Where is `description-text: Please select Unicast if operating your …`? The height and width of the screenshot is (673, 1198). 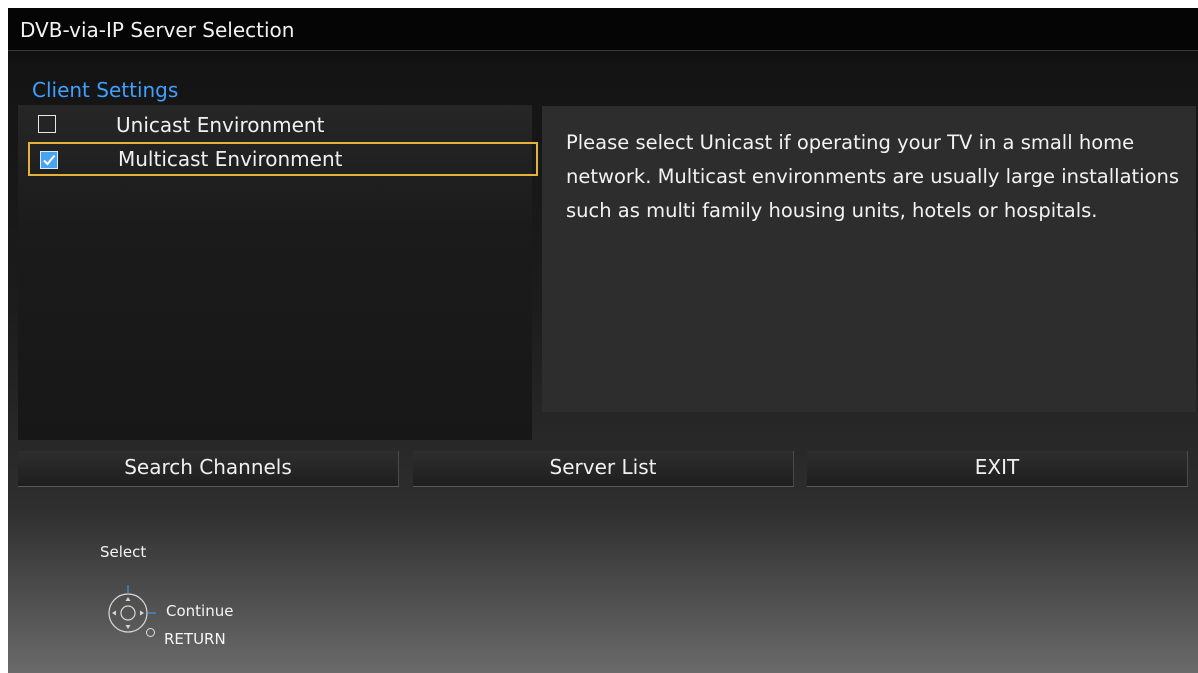 description-text: Please select Unicast if operating your … is located at coordinates (873, 176).